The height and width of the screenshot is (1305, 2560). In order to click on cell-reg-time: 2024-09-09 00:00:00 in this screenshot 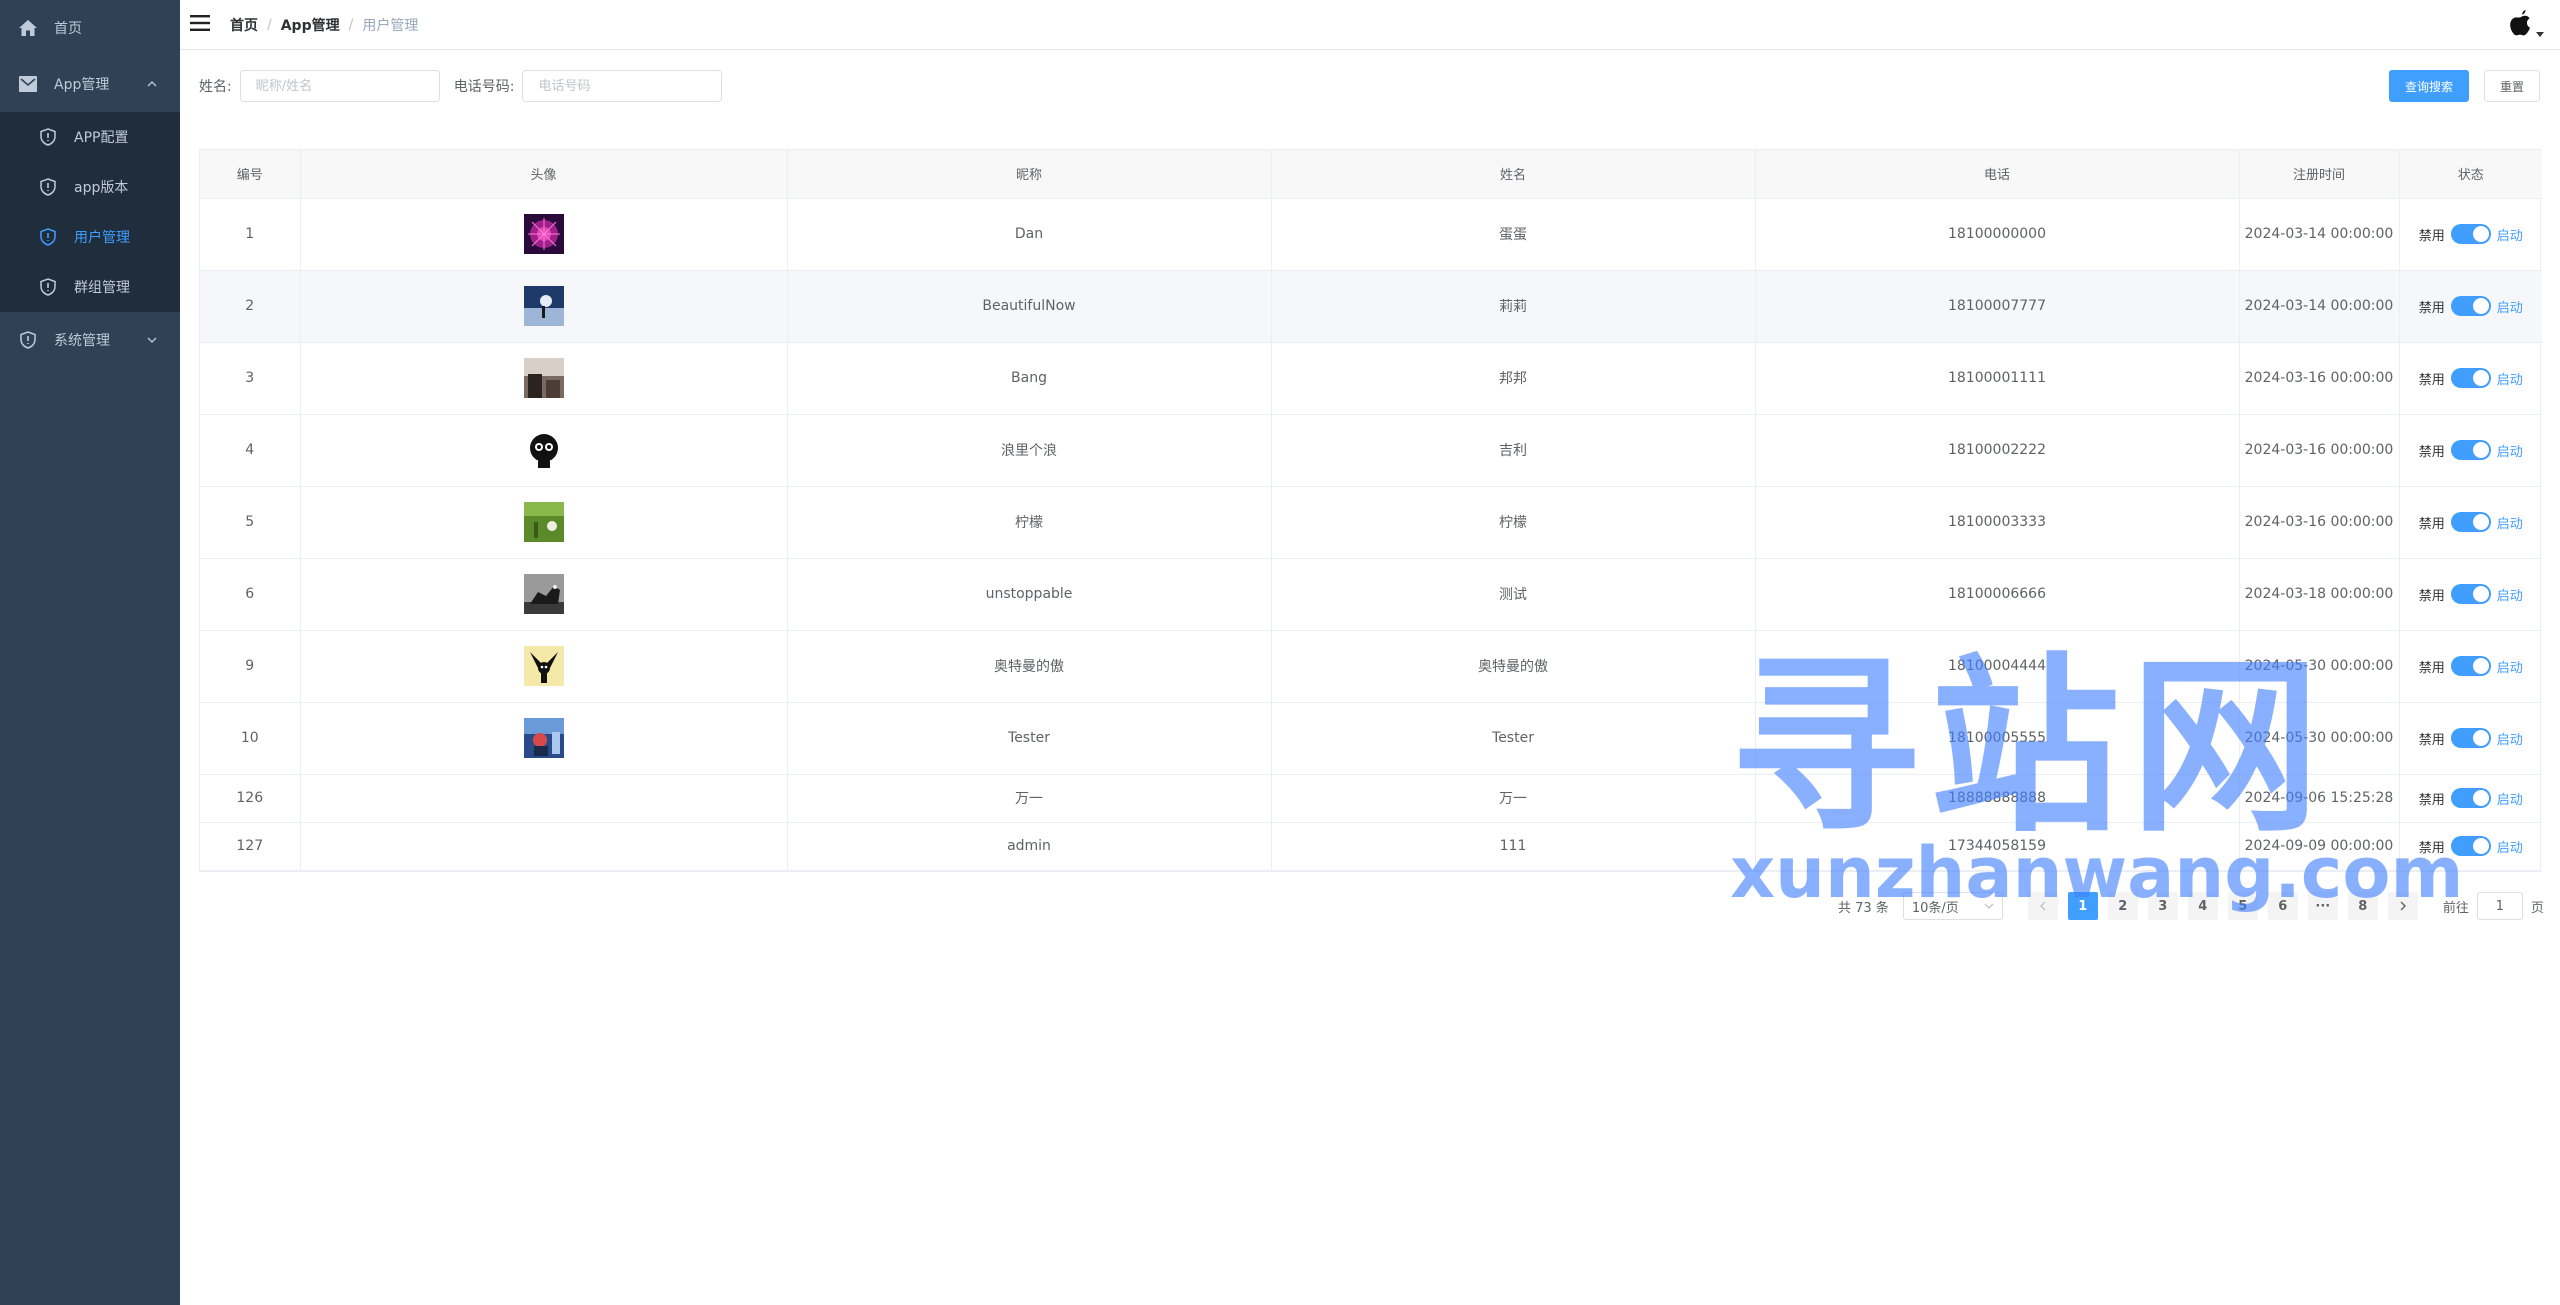, I will do `click(2319, 846)`.